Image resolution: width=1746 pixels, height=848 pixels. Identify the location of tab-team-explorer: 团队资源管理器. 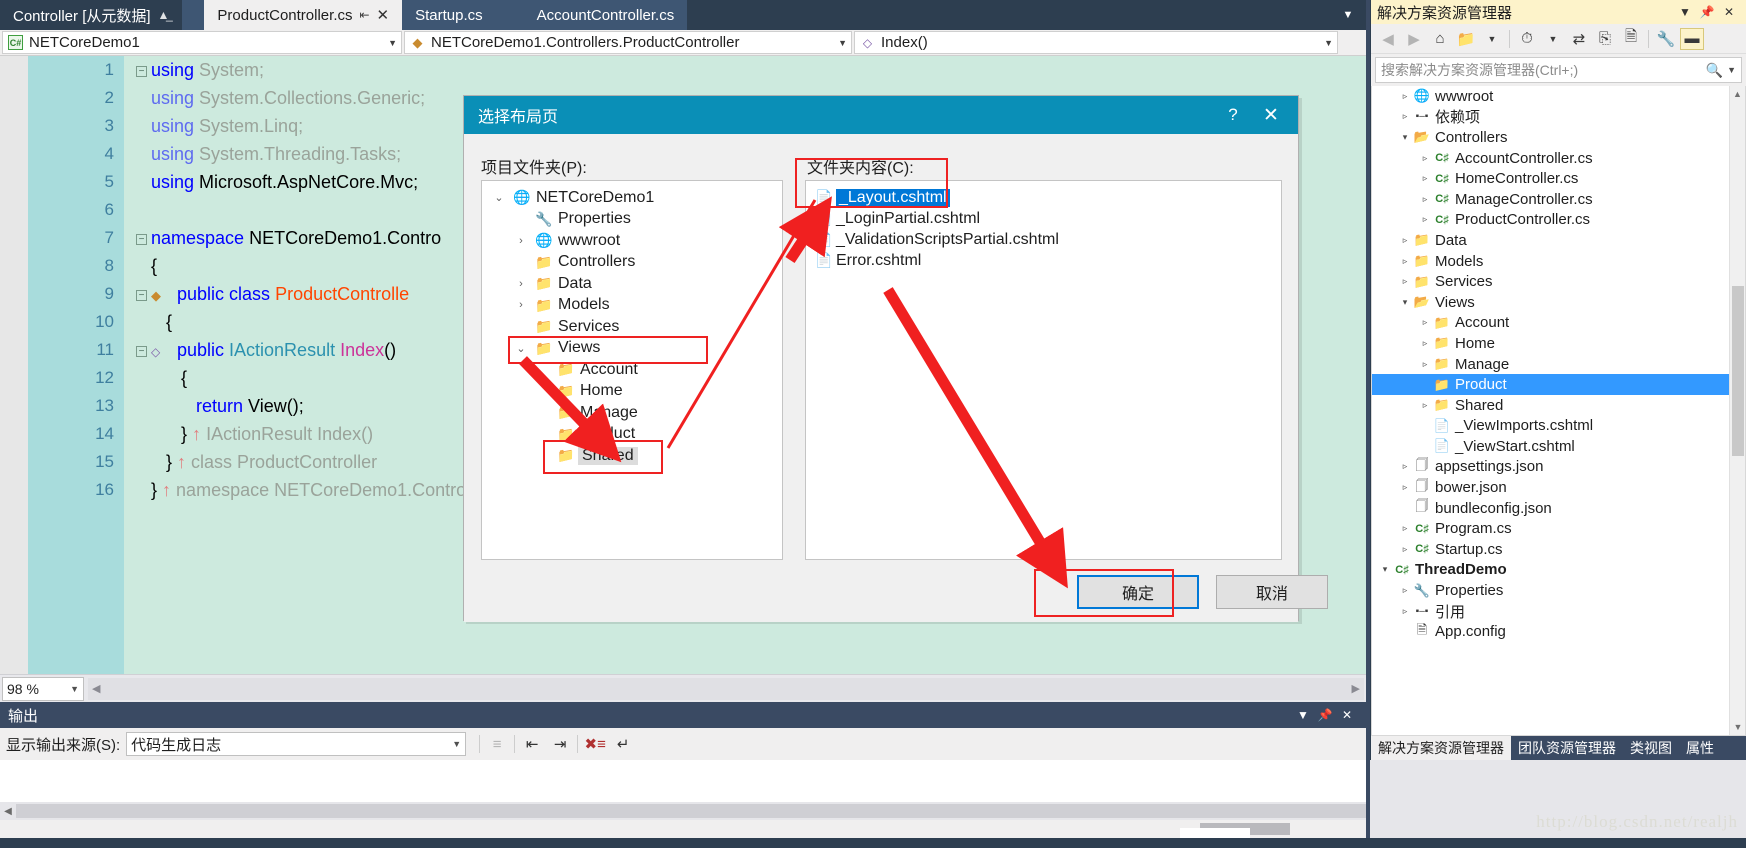
(1567, 748).